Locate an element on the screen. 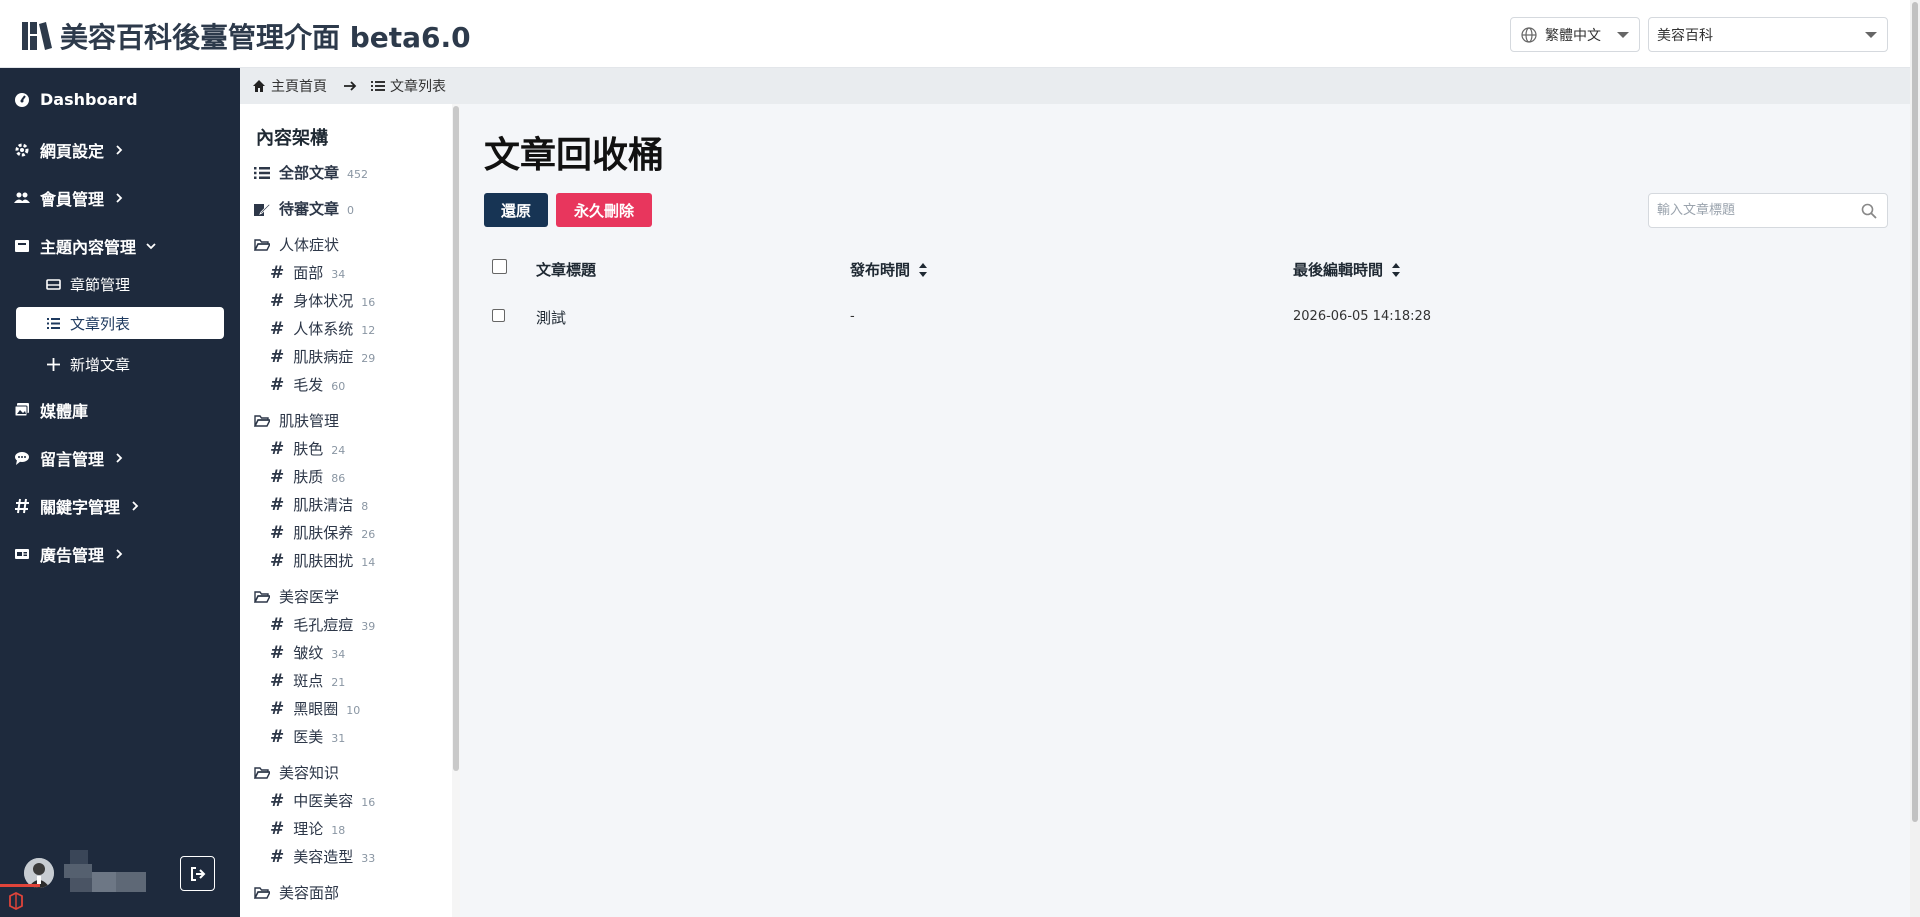  laravel-logo-icon is located at coordinates (20, 897).